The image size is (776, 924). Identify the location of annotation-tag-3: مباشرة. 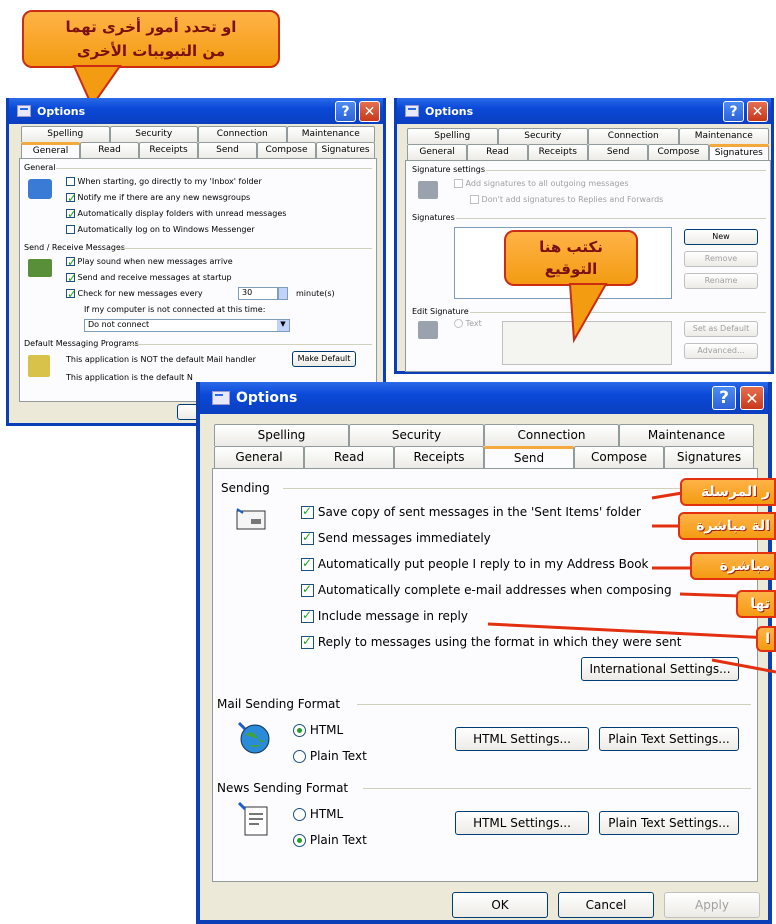
(733, 566).